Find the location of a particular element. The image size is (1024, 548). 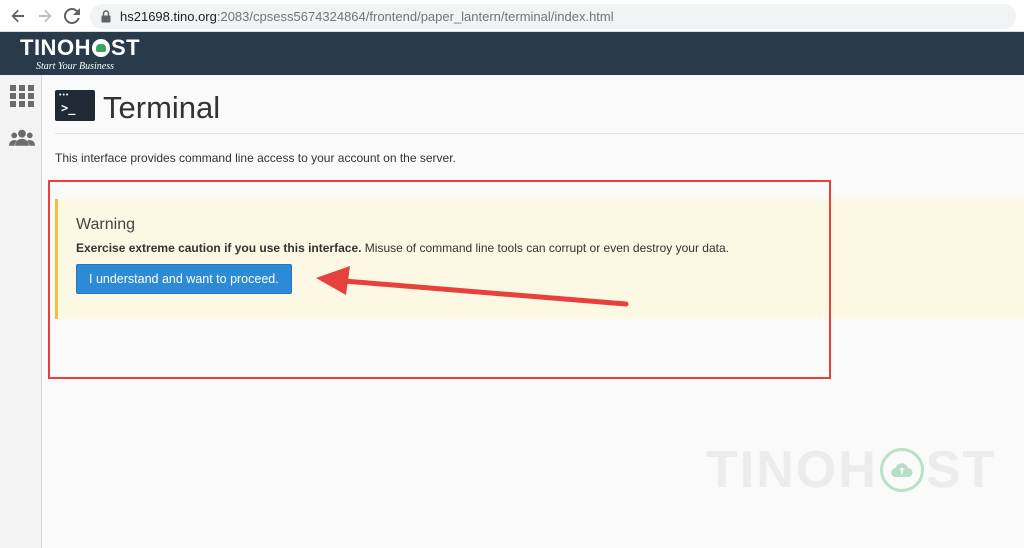

users-icon is located at coordinates (22, 138).